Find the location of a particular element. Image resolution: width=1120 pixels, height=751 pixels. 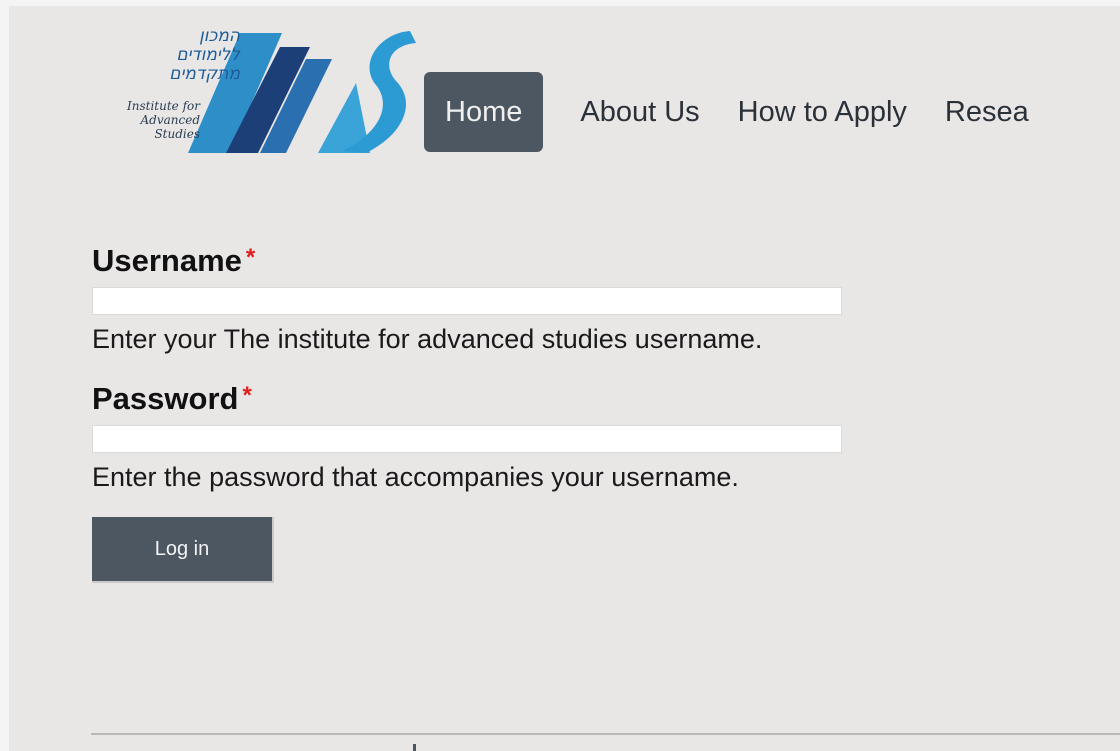

logo-english-text: Institute for Advanced Studies is located at coordinates (147, 120).